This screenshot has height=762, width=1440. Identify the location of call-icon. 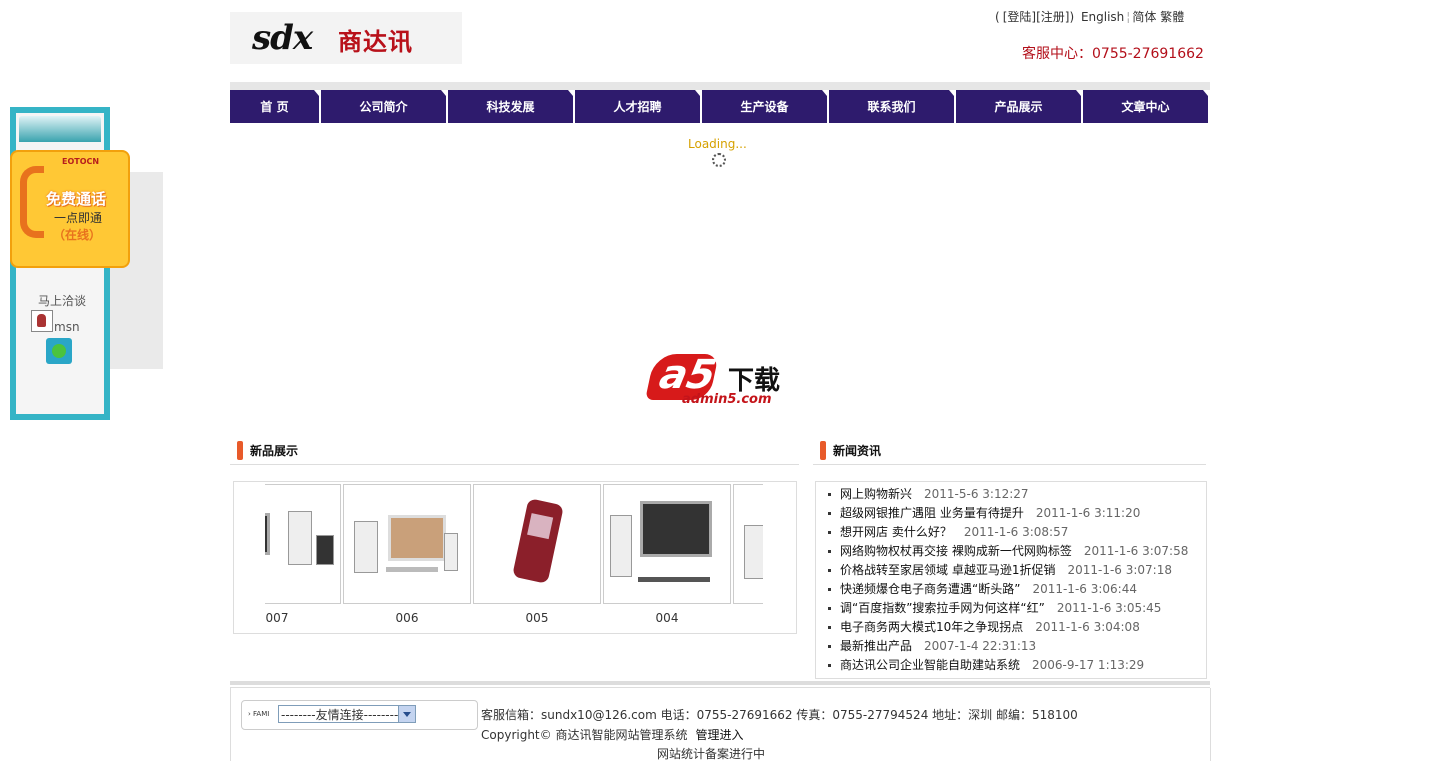
(59, 351).